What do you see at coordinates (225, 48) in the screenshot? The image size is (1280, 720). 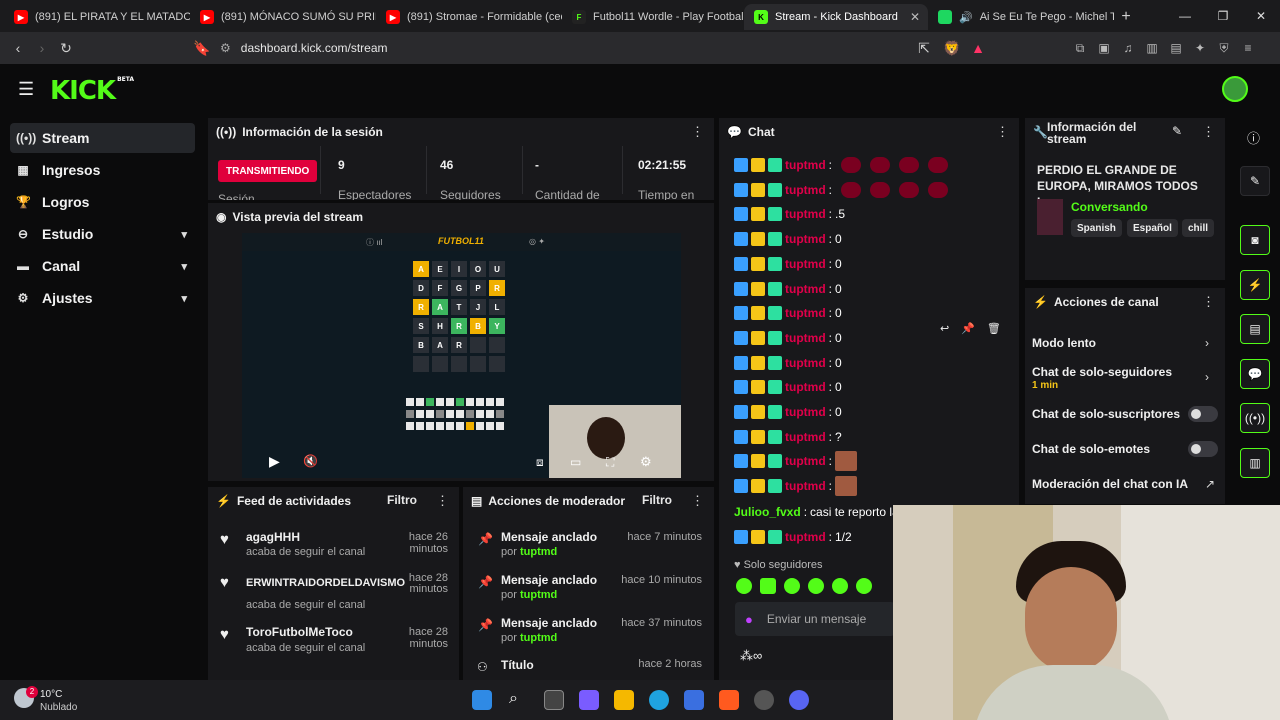 I see `site-info-icon: ⚙` at bounding box center [225, 48].